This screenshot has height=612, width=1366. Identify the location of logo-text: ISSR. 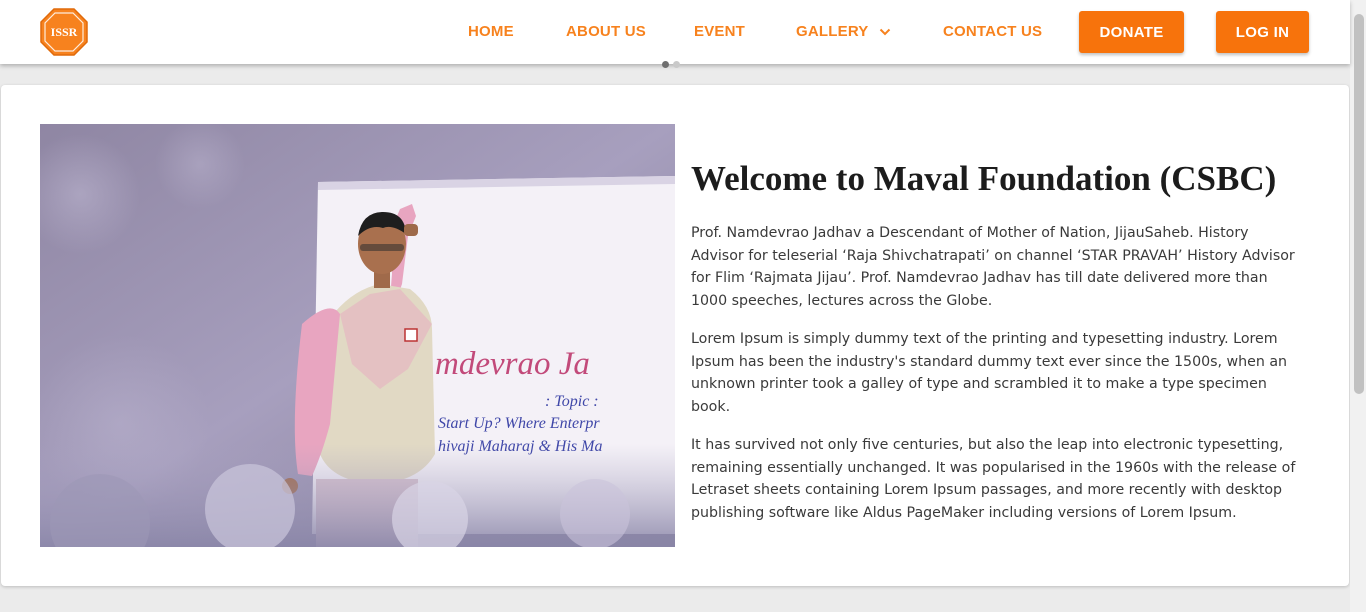
(64, 32).